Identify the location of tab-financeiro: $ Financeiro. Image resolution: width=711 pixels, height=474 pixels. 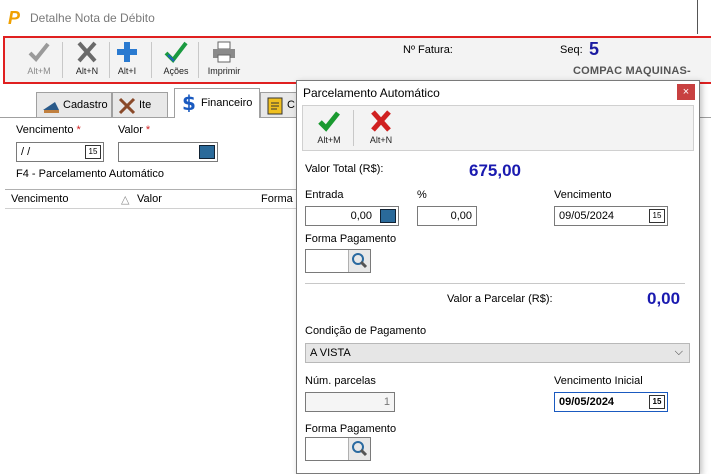
(217, 103).